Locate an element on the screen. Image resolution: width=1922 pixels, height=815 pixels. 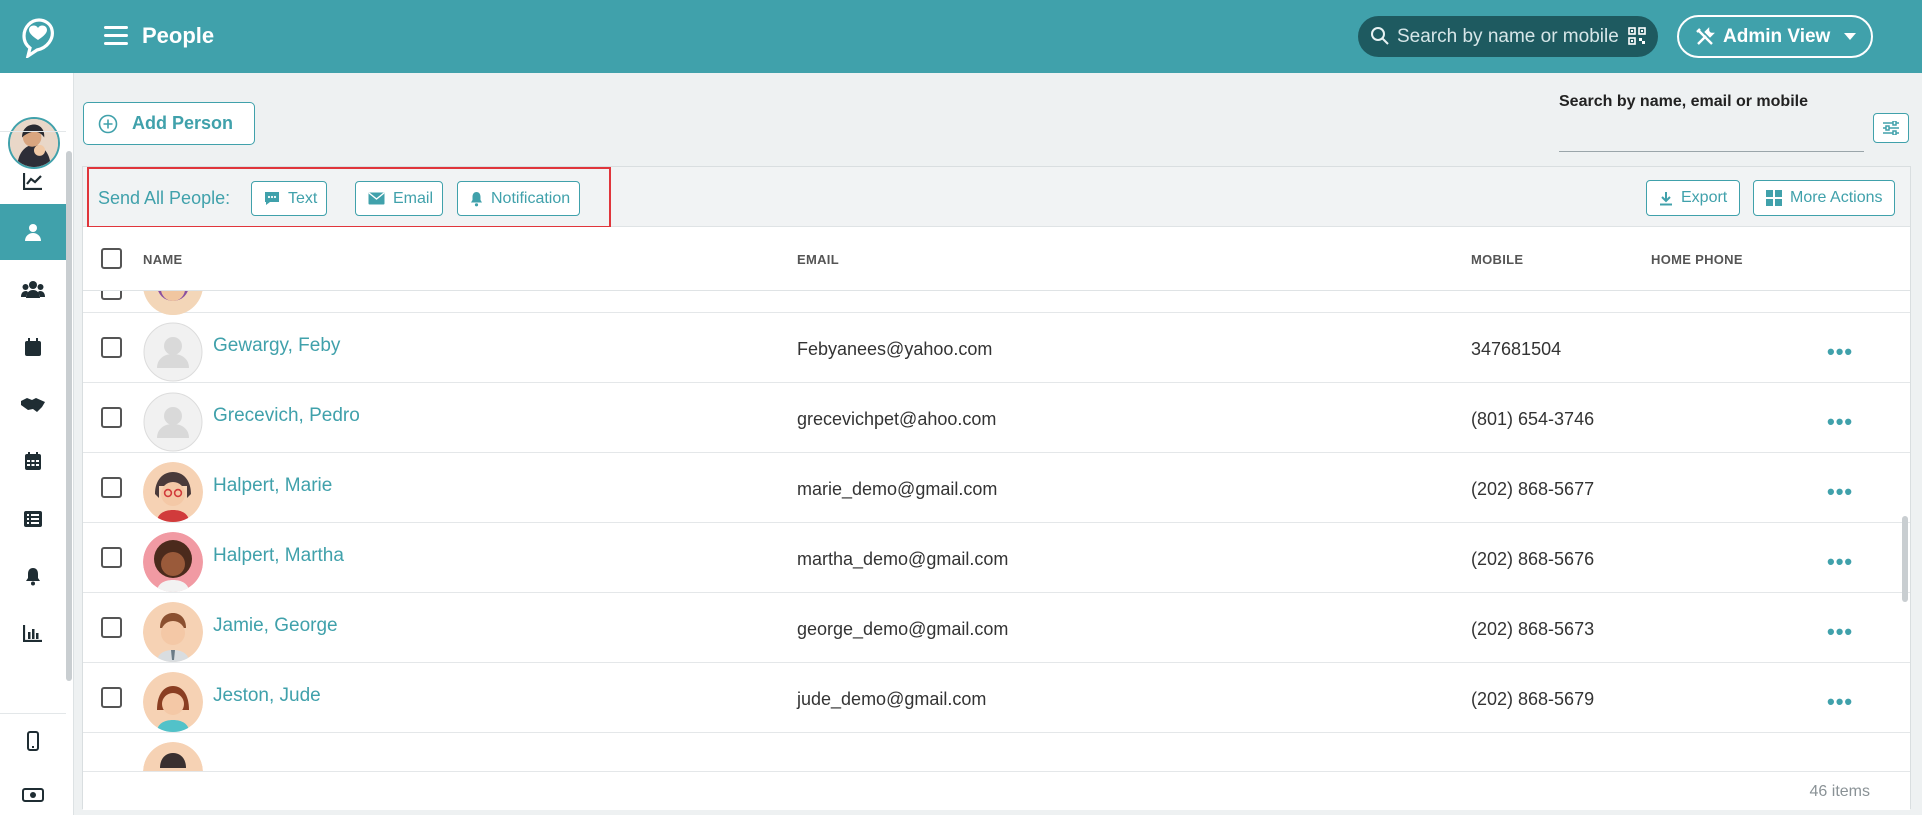
item-count: 46 items is located at coordinates (1839, 791).